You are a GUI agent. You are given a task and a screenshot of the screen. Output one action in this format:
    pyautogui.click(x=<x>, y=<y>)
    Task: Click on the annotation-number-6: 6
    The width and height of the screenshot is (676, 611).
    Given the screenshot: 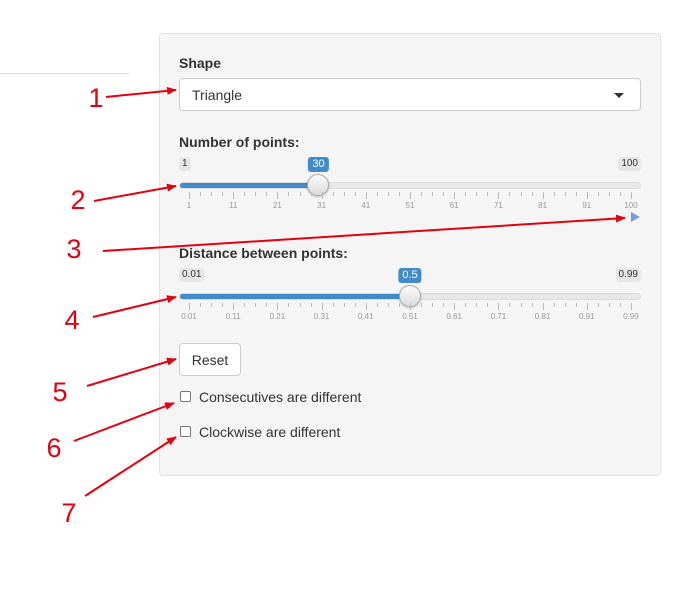 What is the action you would take?
    pyautogui.click(x=54, y=448)
    